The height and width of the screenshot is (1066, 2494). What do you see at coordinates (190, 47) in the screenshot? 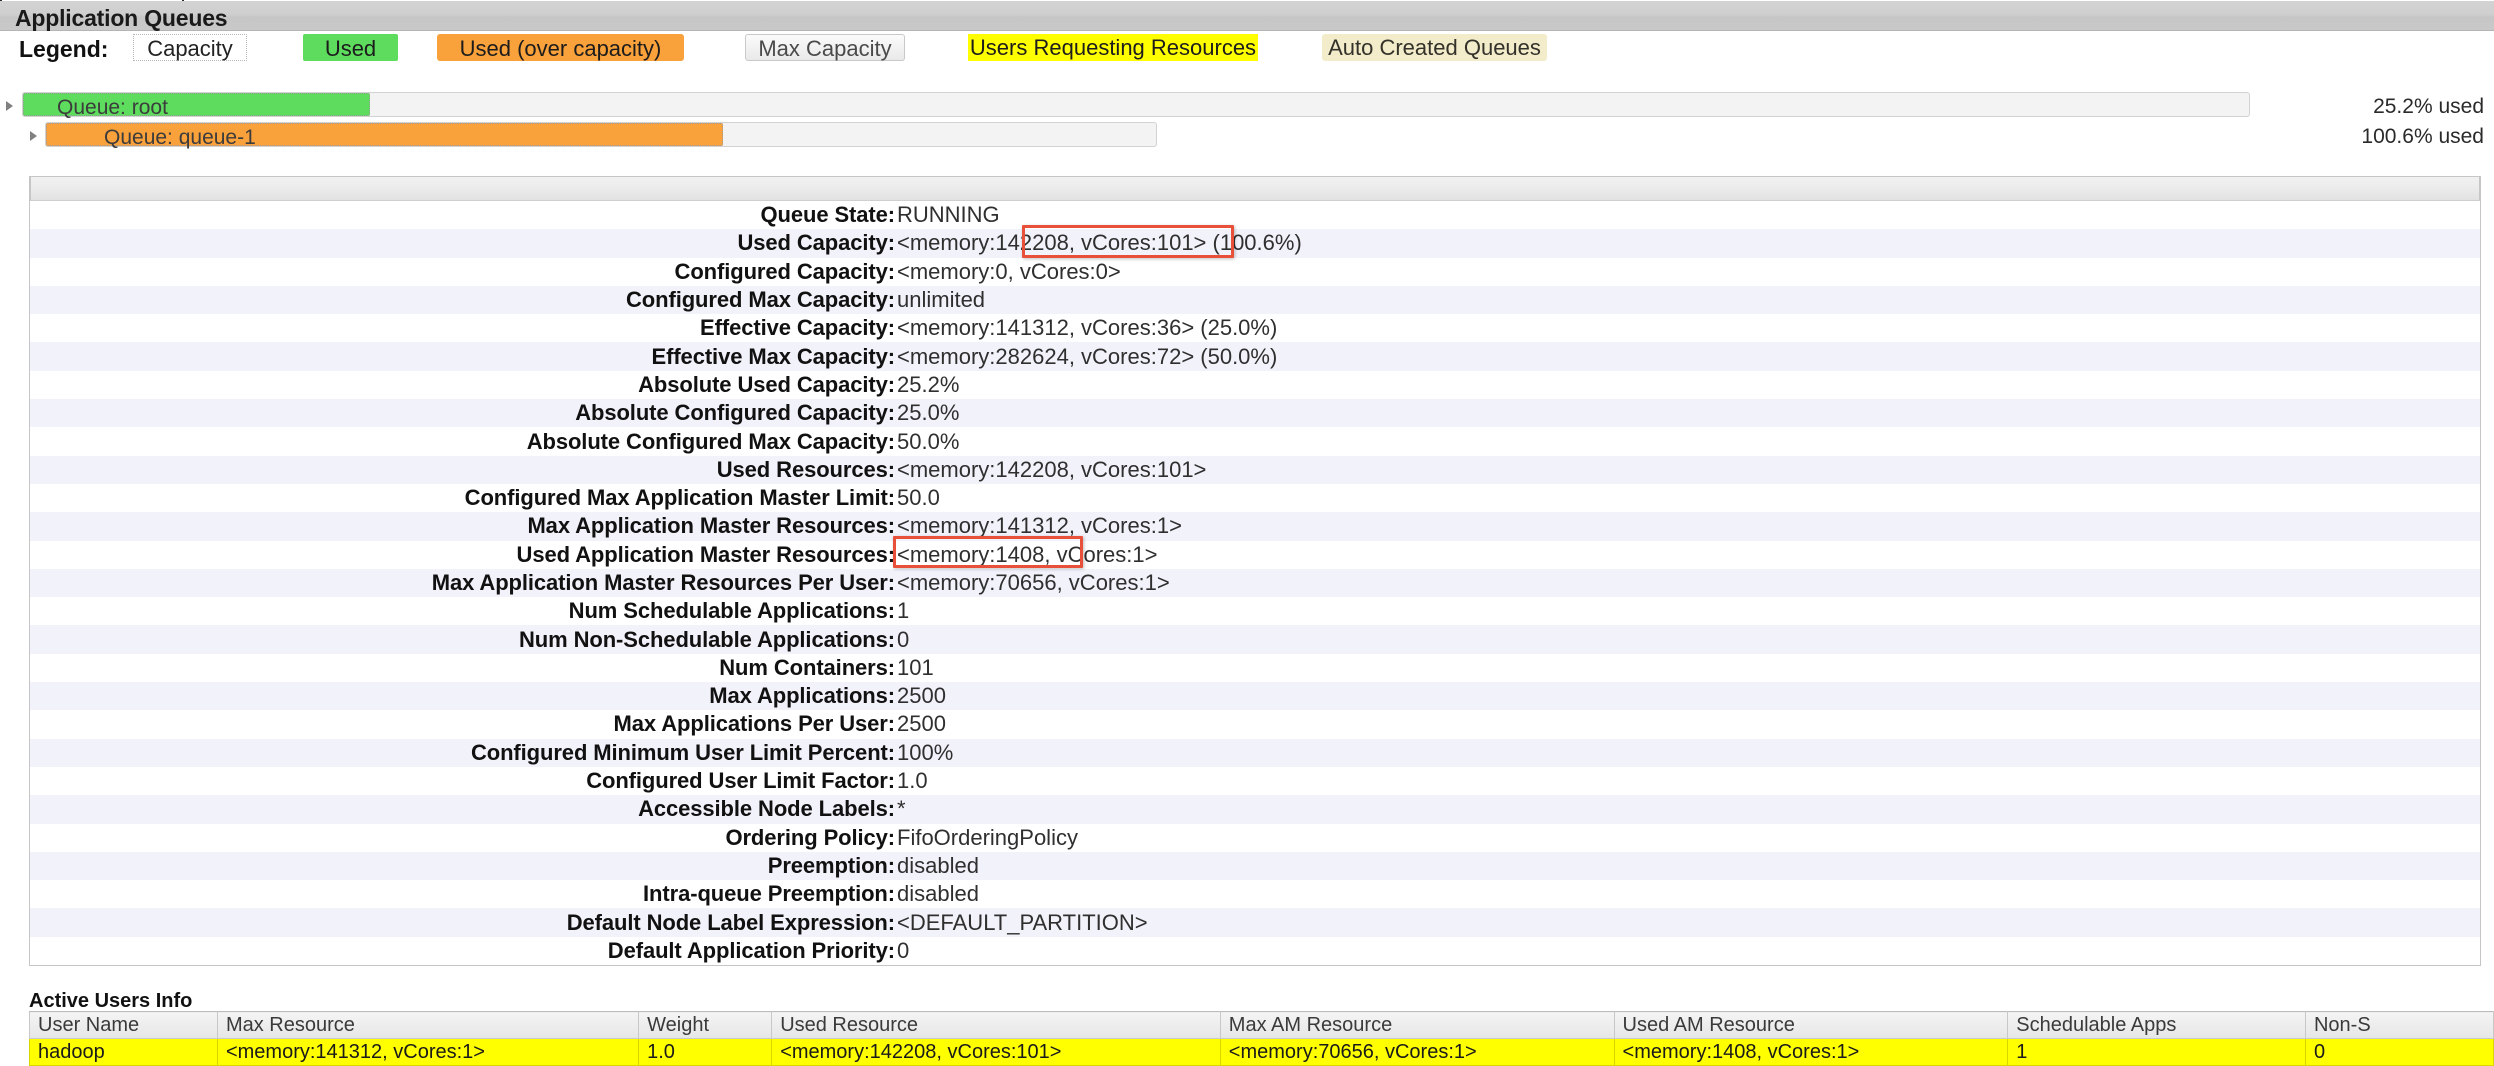
I see `legend-chip-capacity: Capacity` at bounding box center [190, 47].